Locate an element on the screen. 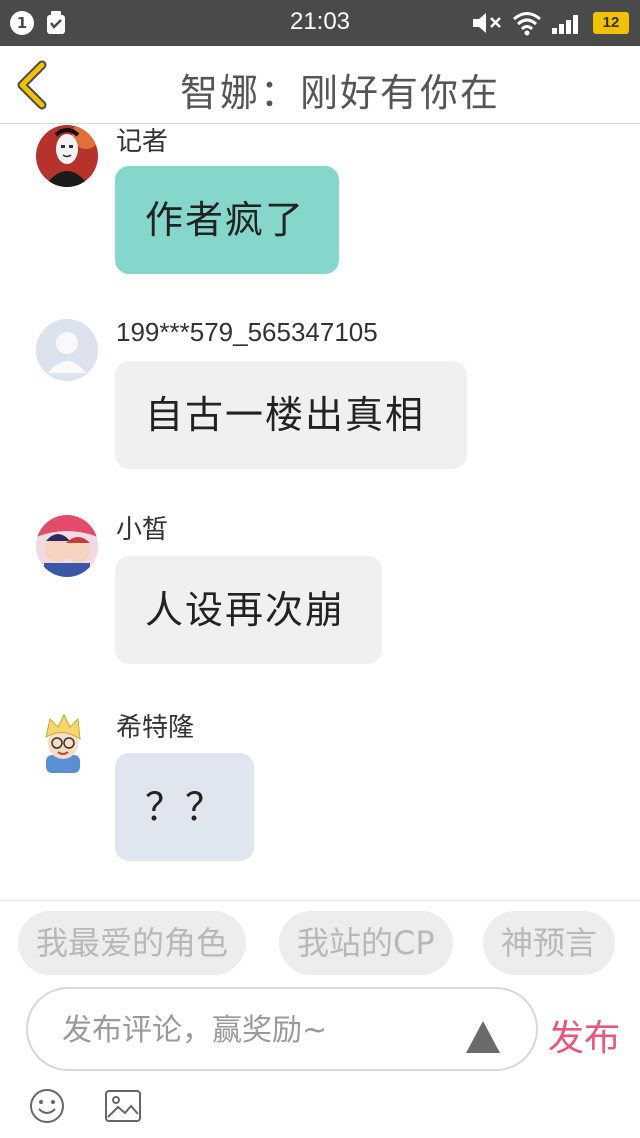 Image resolution: width=640 pixels, height=1138 pixels. chevron-left-icon is located at coordinates (32, 85).